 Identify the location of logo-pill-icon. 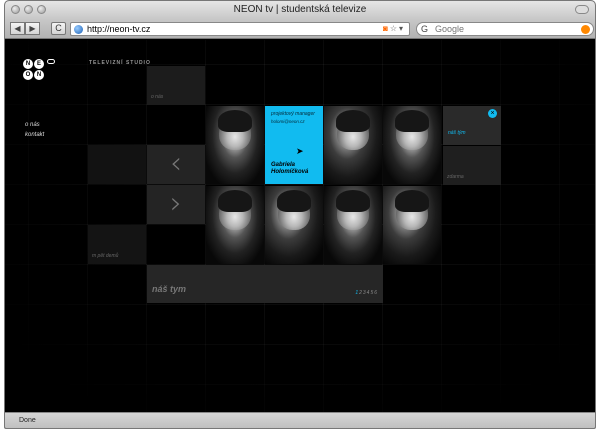
(51, 61).